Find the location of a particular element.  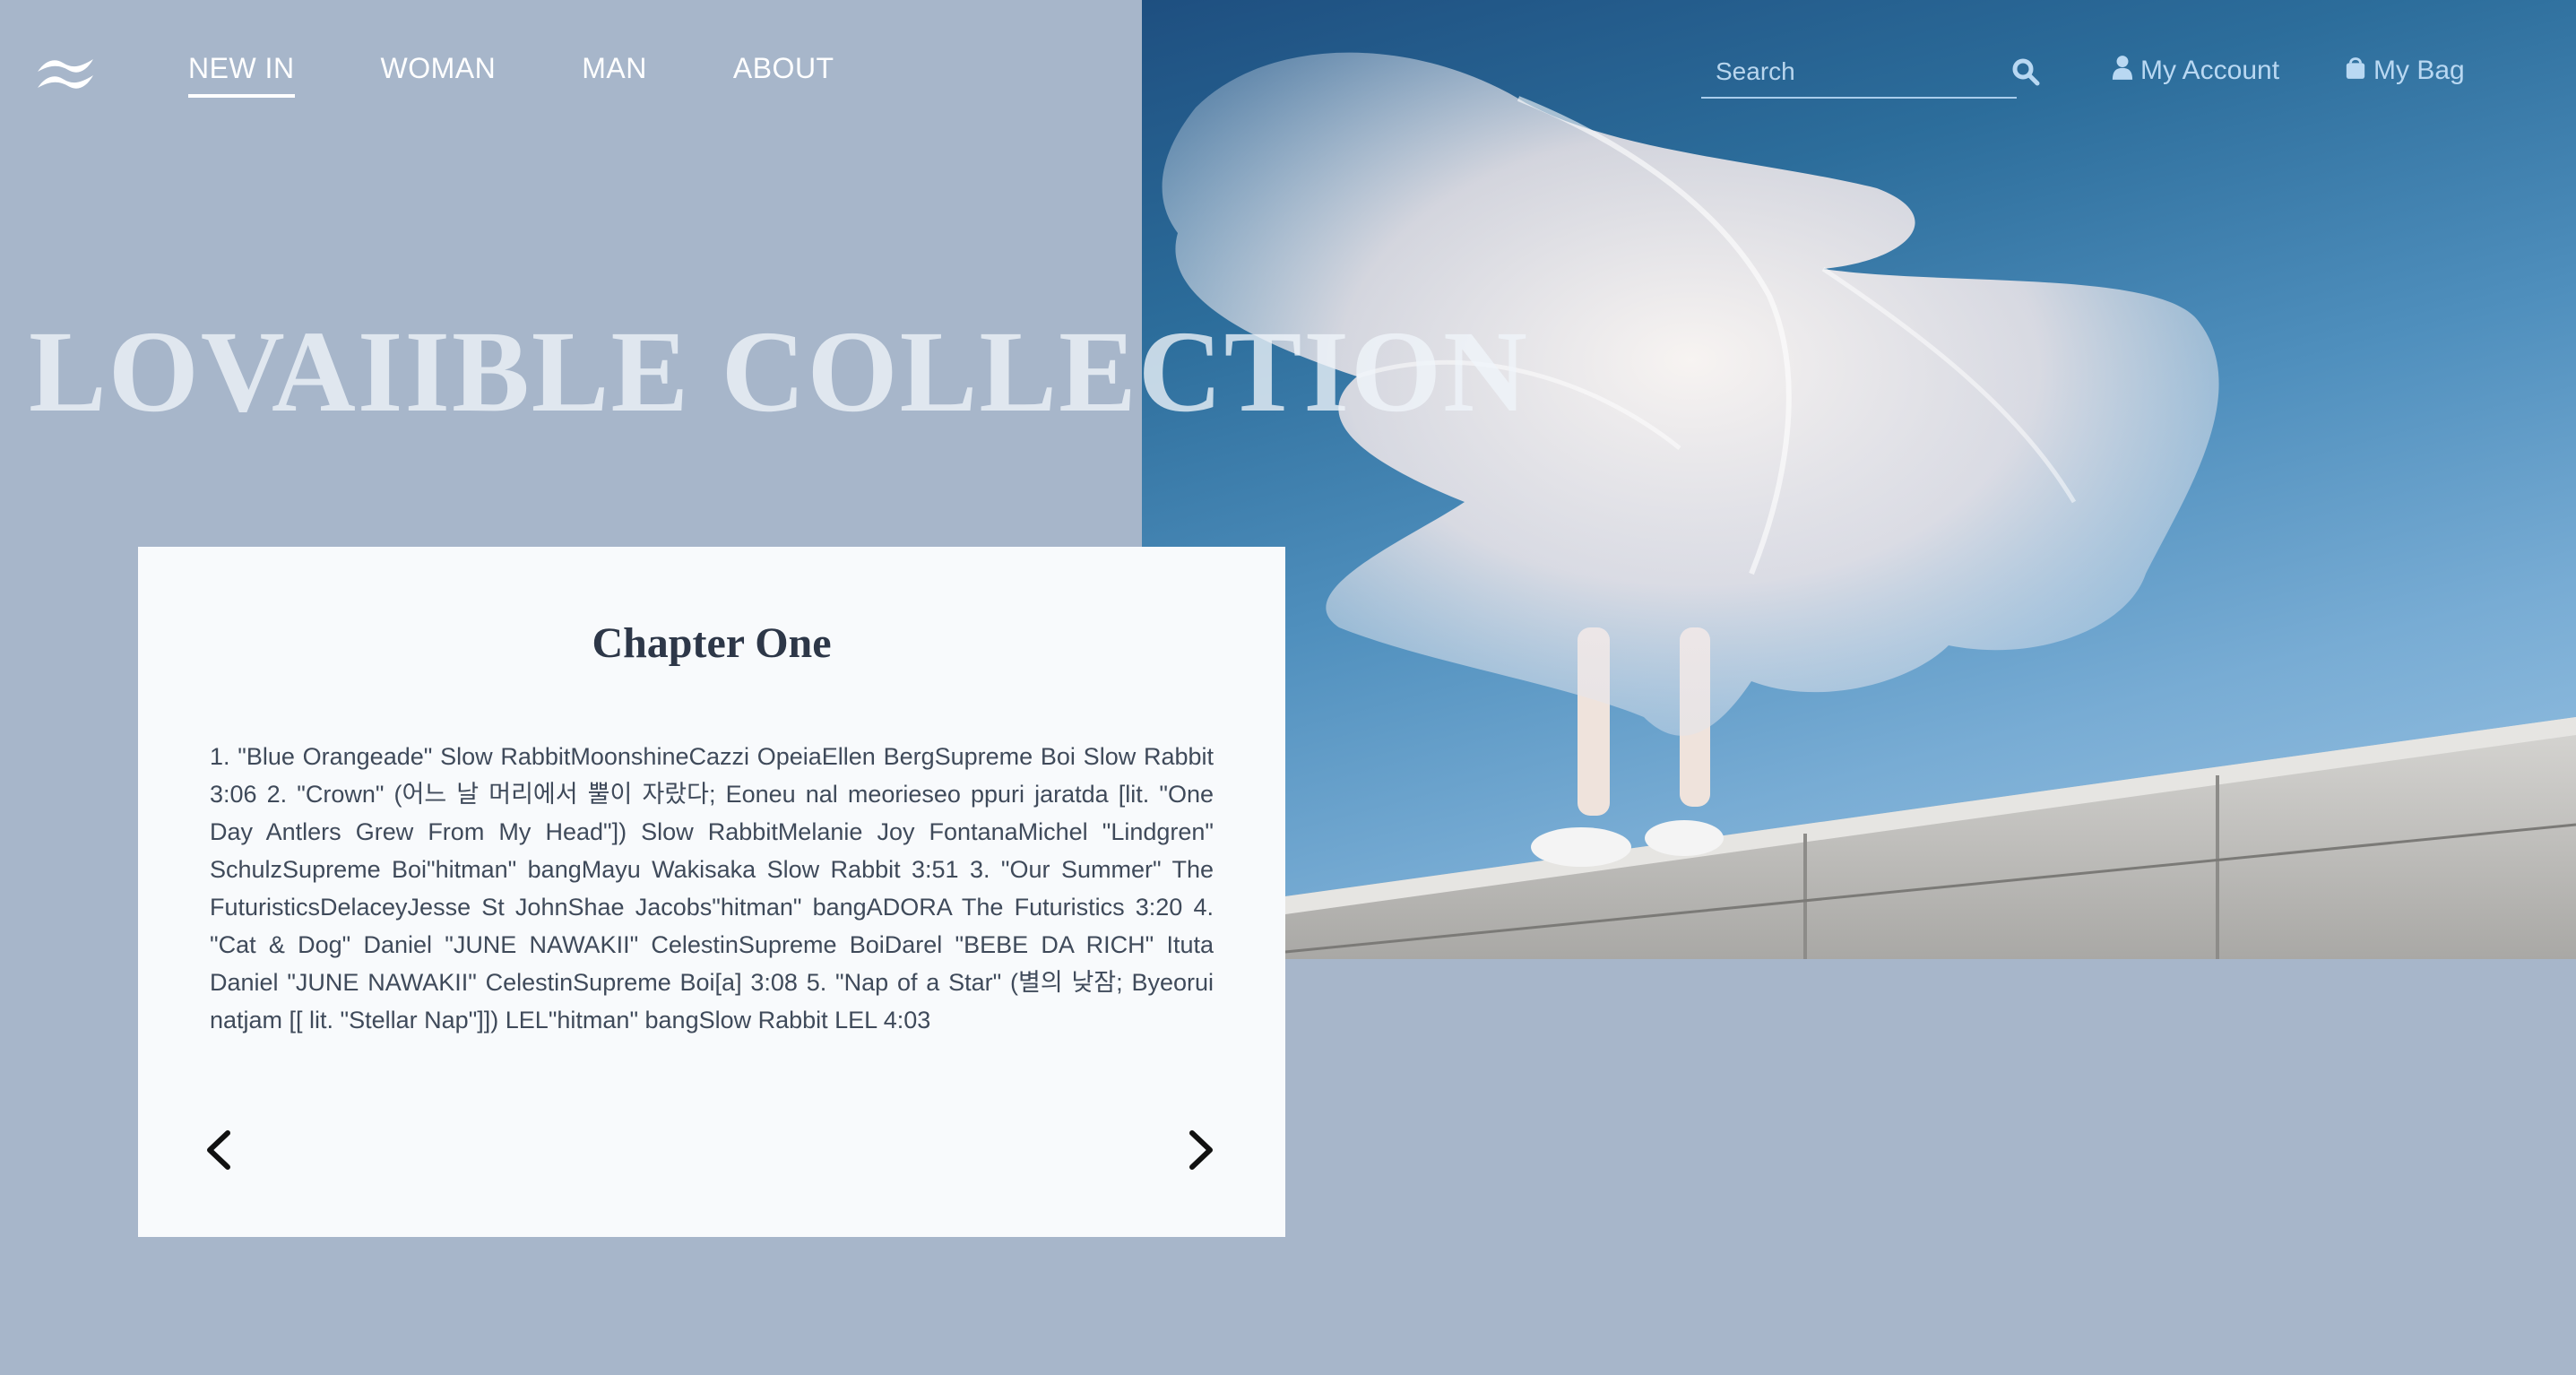

wave-logo-icon is located at coordinates (65, 72).